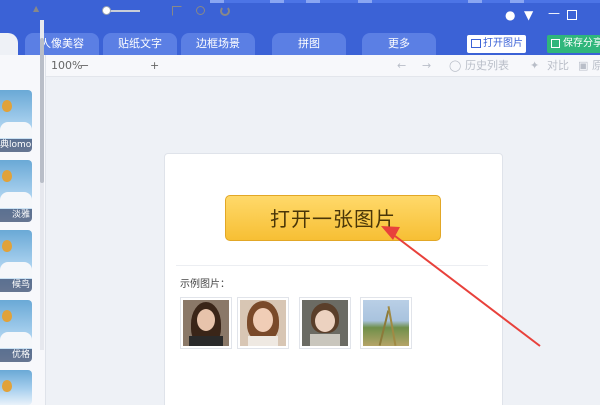 This screenshot has width=600, height=405. What do you see at coordinates (467, 291) in the screenshot?
I see `annotation-arrow-shaft` at bounding box center [467, 291].